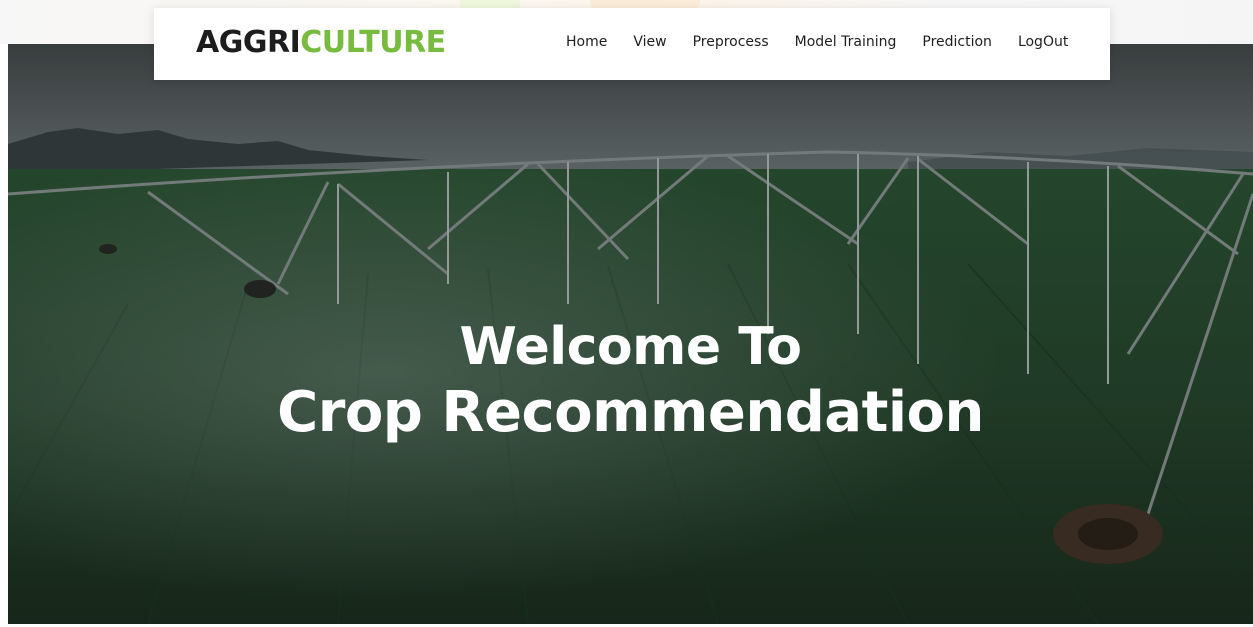 The image size is (1253, 627). What do you see at coordinates (1043, 42) in the screenshot?
I see `nav-link-logout: LogOut` at bounding box center [1043, 42].